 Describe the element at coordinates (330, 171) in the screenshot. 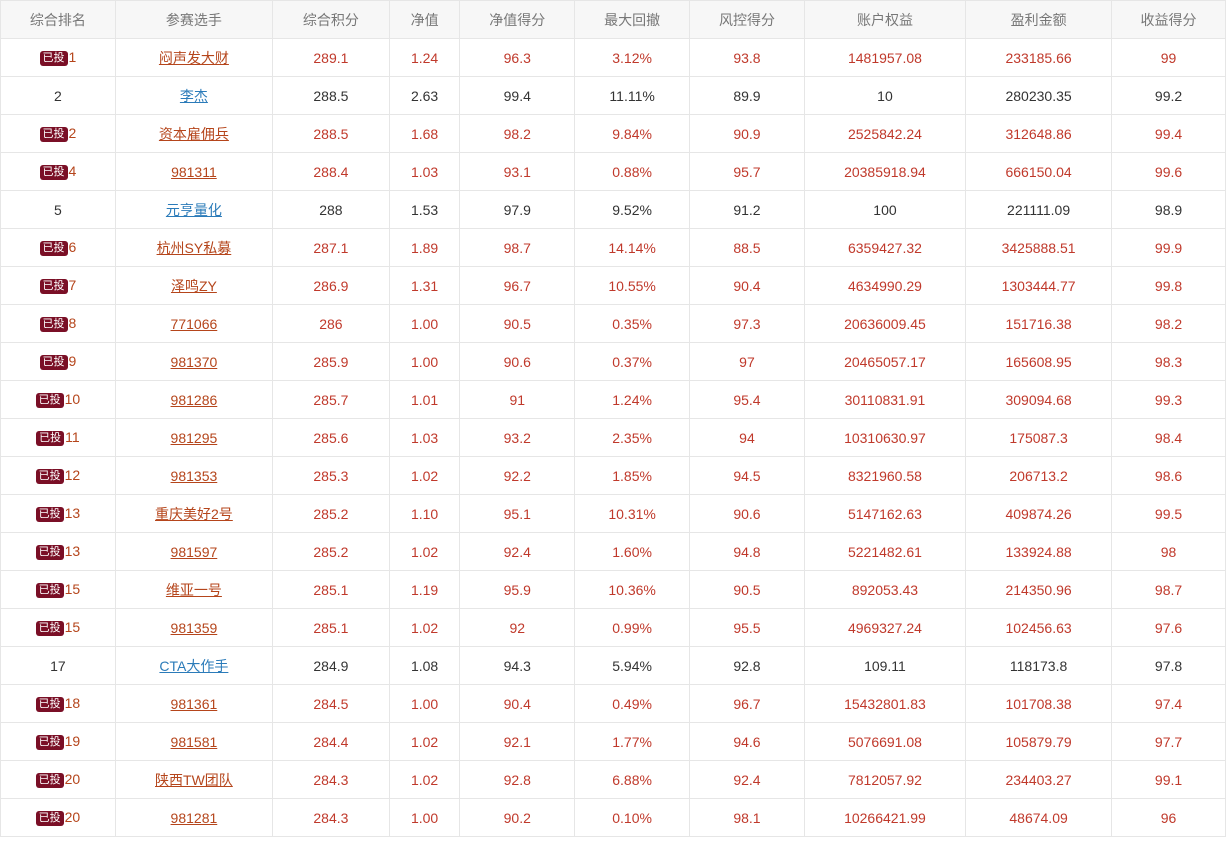

I see `total-score-cell: 288.4` at that location.